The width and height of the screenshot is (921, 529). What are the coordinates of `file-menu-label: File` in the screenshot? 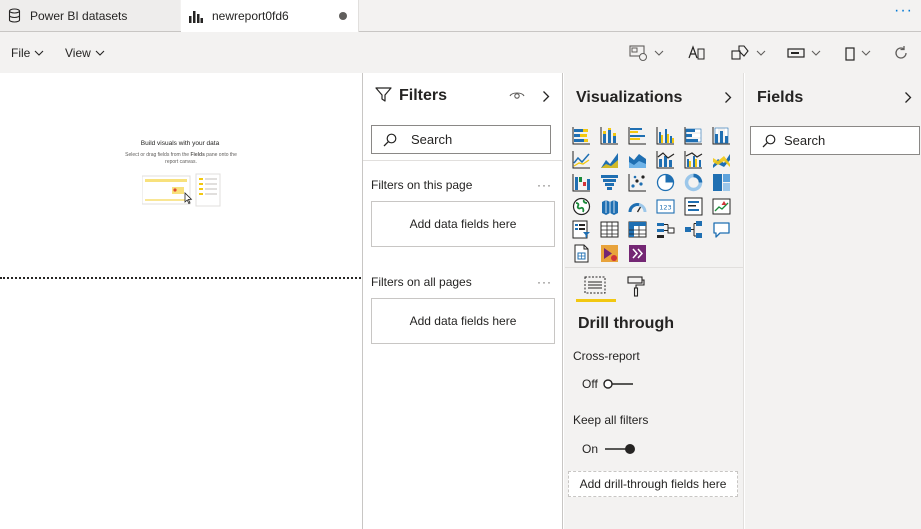 It's located at (21, 53).